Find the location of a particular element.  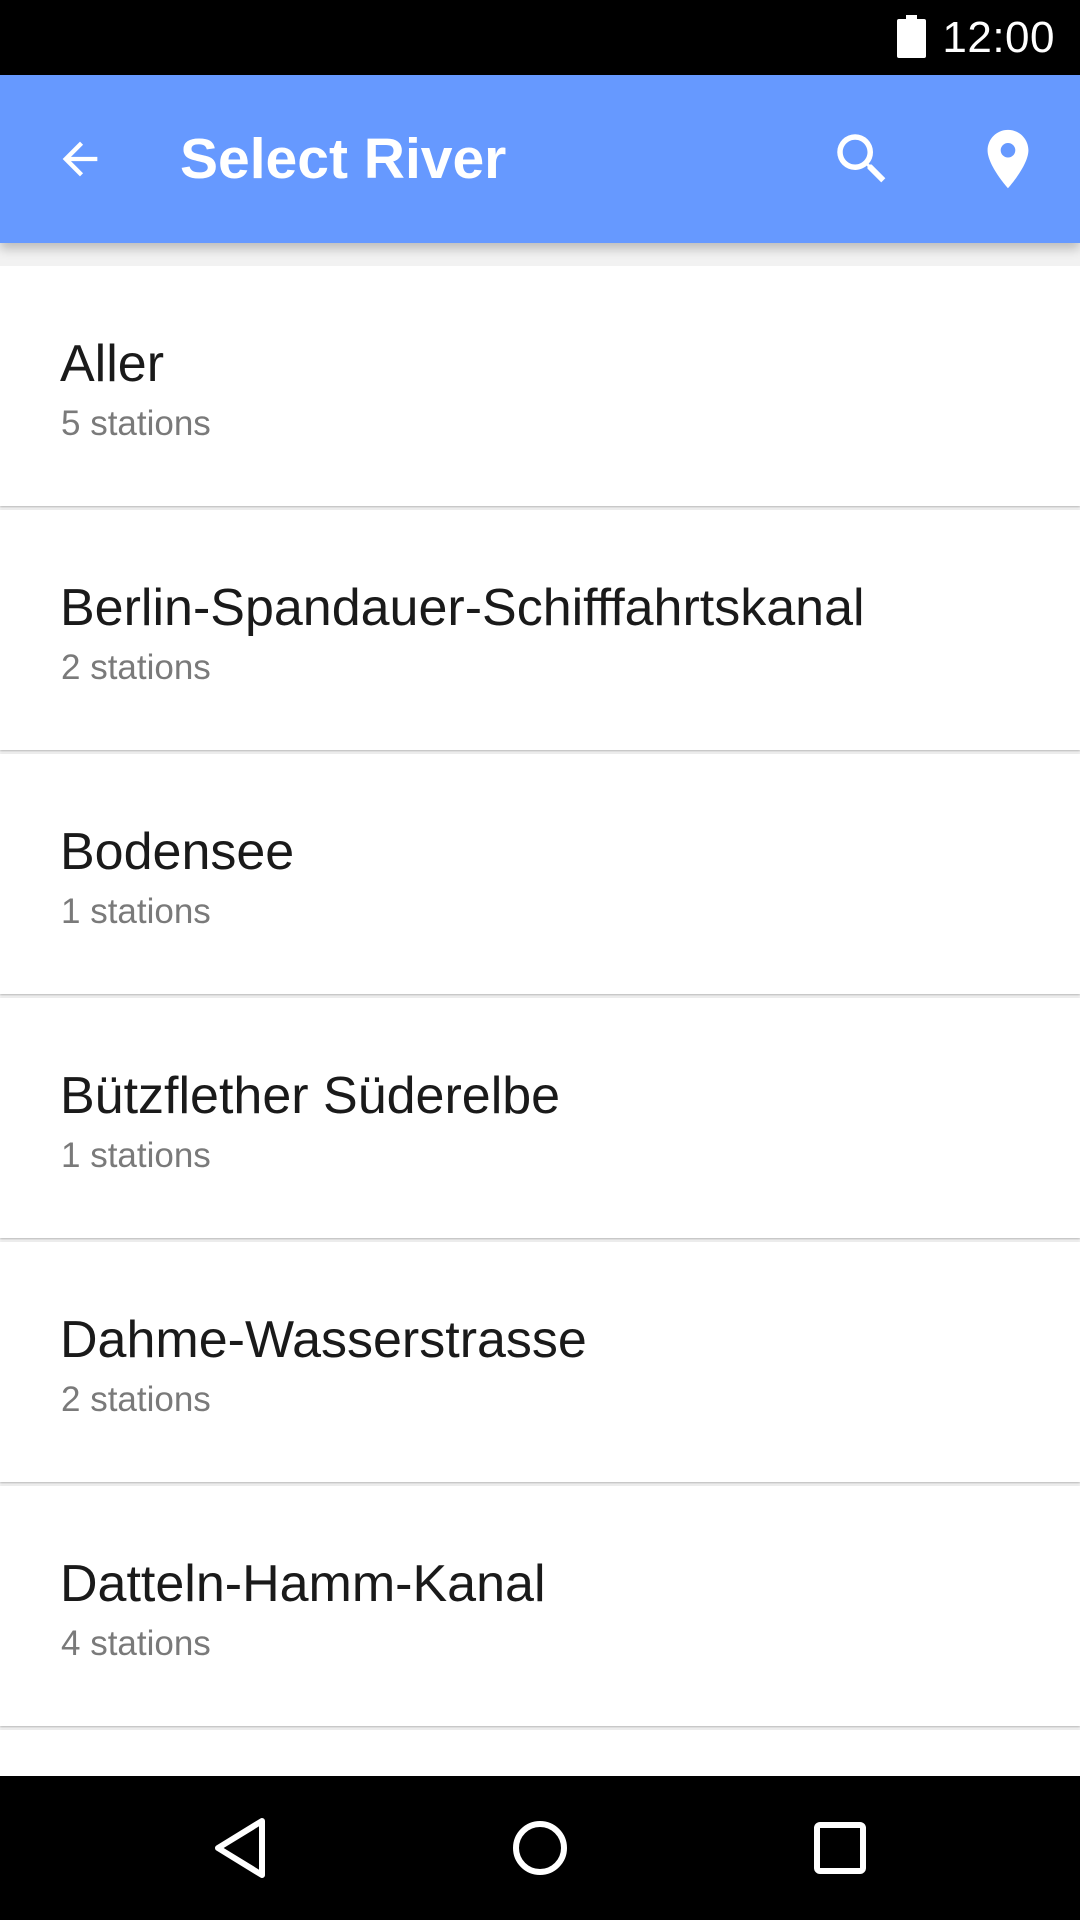

river-name: Datteln-Hamm-Kanal is located at coordinates (303, 1584).